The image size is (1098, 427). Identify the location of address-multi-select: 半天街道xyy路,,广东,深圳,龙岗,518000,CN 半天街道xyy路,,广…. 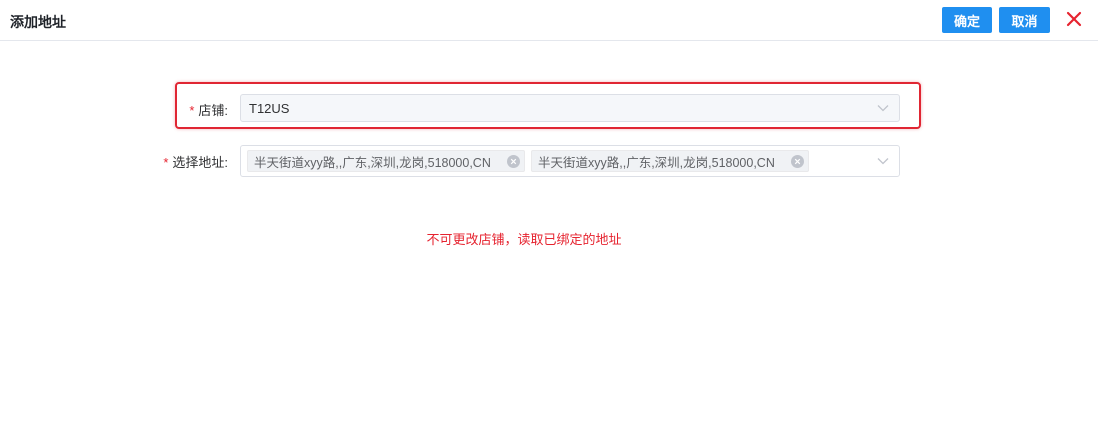
(570, 161).